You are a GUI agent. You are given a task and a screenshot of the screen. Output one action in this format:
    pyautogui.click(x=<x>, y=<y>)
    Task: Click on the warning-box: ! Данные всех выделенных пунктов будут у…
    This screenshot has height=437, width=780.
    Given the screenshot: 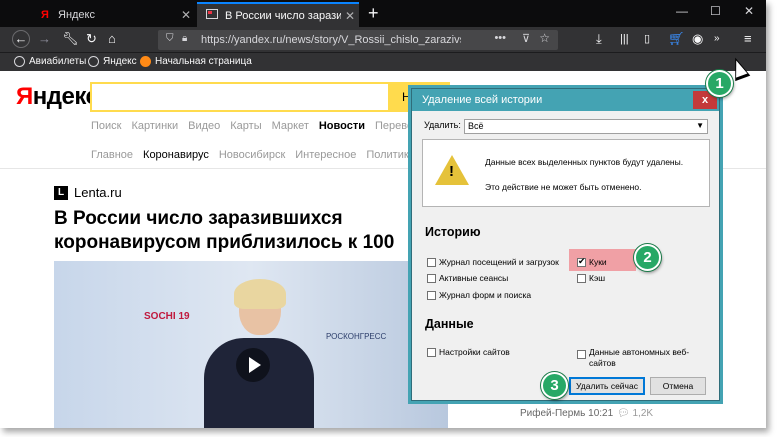 What is the action you would take?
    pyautogui.click(x=566, y=173)
    